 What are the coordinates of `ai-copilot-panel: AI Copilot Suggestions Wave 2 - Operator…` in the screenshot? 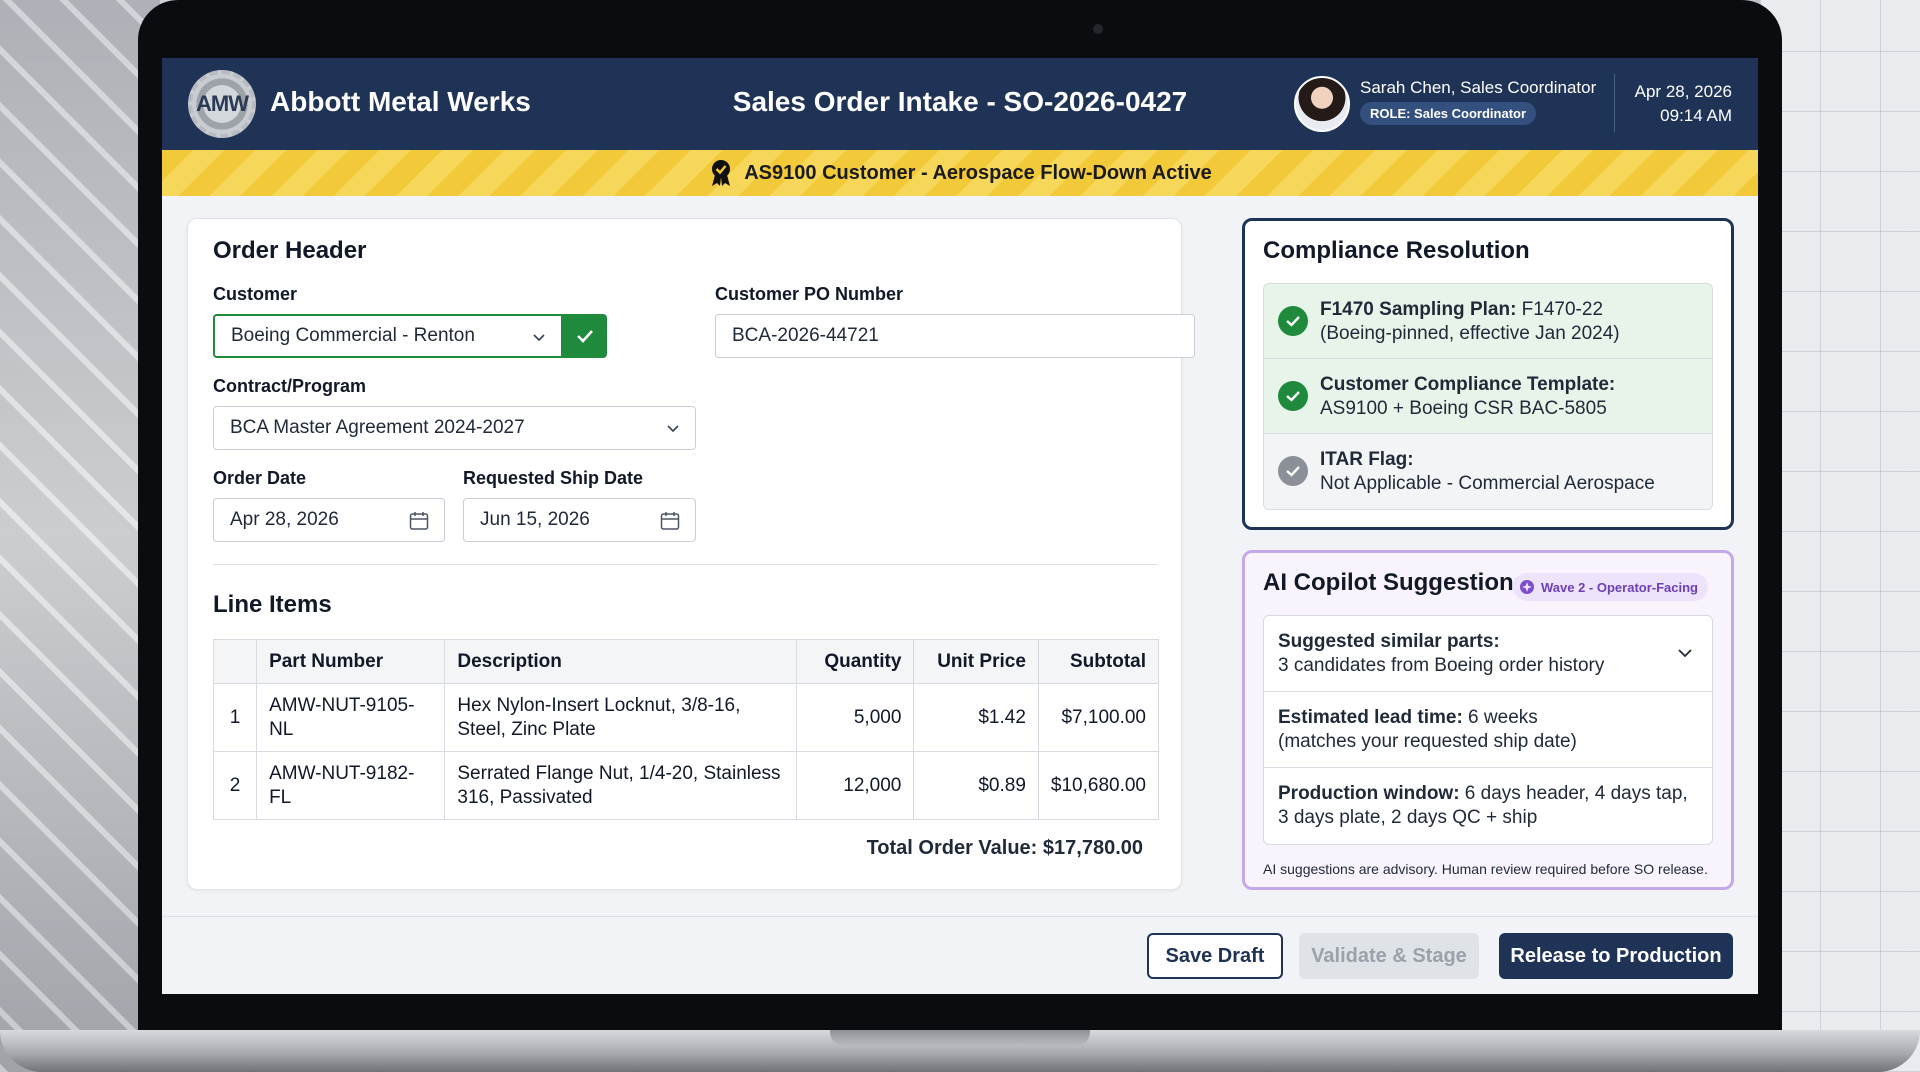 It's located at (1488, 720).